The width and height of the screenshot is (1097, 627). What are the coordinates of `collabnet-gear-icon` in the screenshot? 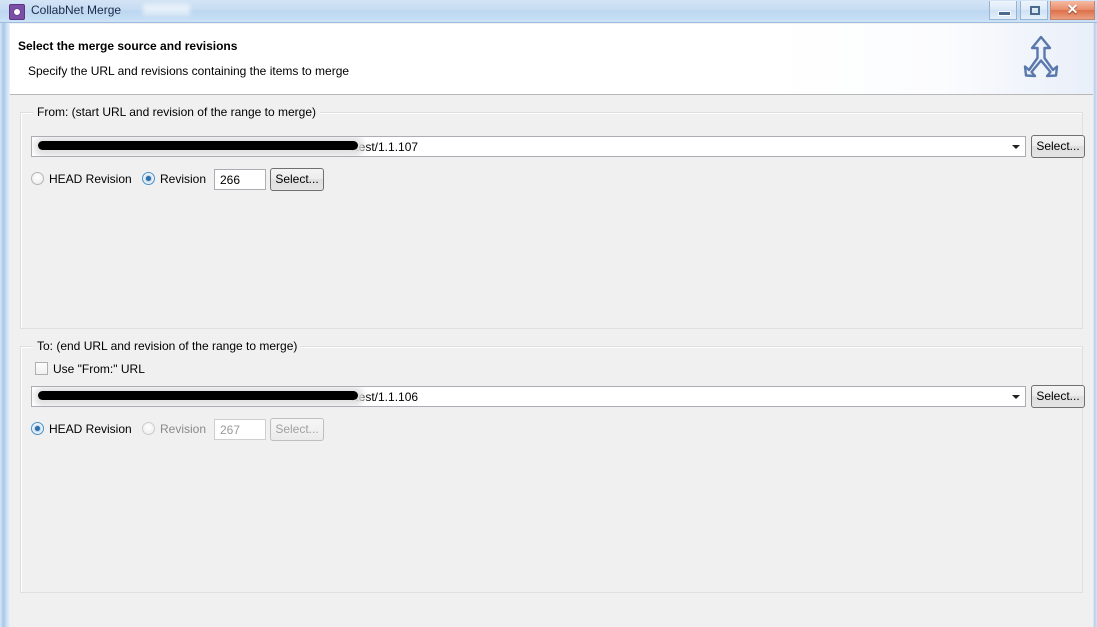 It's located at (17, 12).